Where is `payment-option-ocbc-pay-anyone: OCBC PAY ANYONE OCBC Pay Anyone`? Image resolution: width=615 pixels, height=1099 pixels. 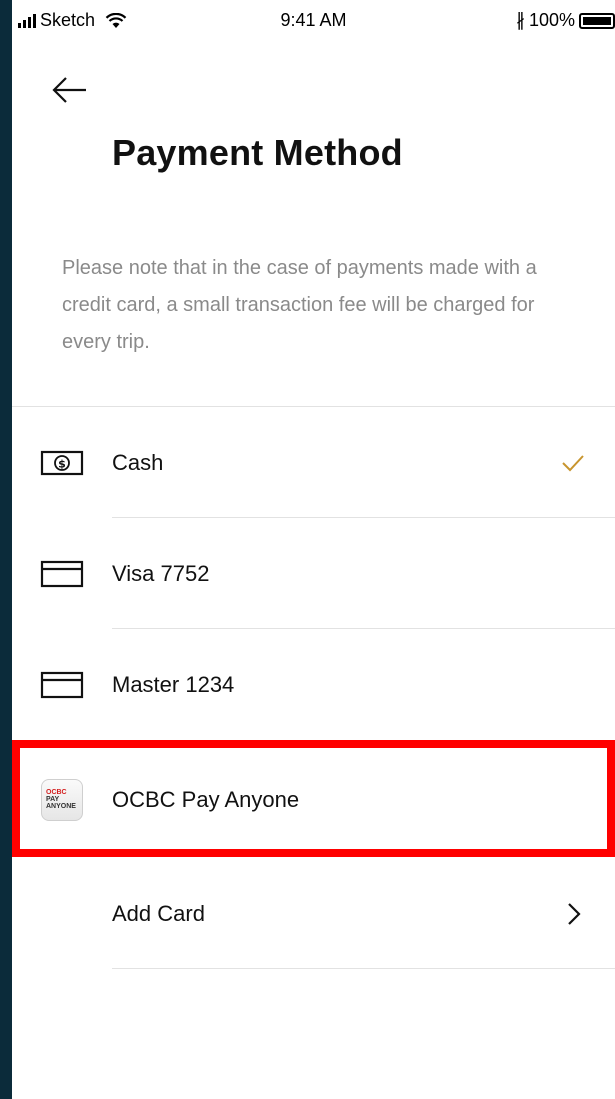
payment-option-ocbc-pay-anyone: OCBC PAY ANYONE OCBC Pay Anyone is located at coordinates (313, 799).